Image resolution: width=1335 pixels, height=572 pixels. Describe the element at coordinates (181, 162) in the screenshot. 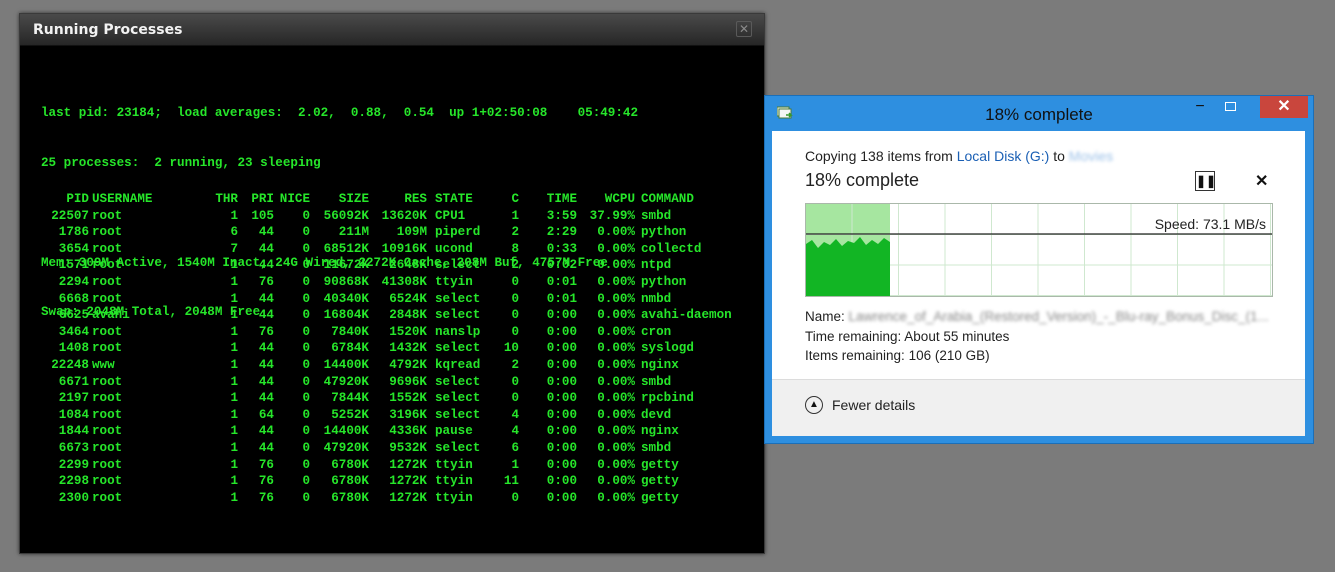

I see `process-count-line: 25 processes: 2 running, 23 sleeping` at that location.